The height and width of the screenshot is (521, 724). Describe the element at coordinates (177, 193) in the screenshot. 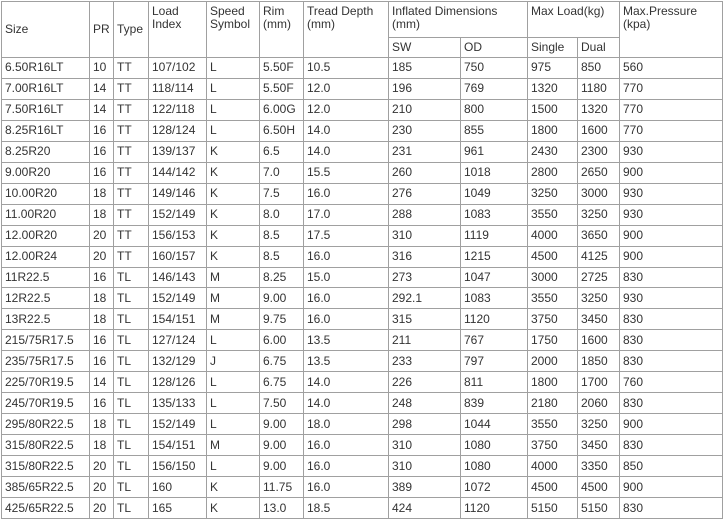

I see `cell-load-index: 149/146` at that location.